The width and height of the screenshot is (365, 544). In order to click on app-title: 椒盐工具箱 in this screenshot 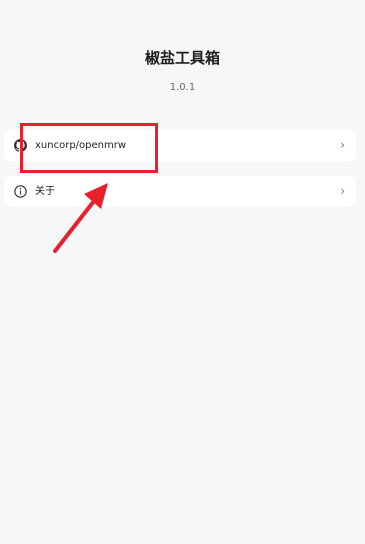, I will do `click(182, 58)`.